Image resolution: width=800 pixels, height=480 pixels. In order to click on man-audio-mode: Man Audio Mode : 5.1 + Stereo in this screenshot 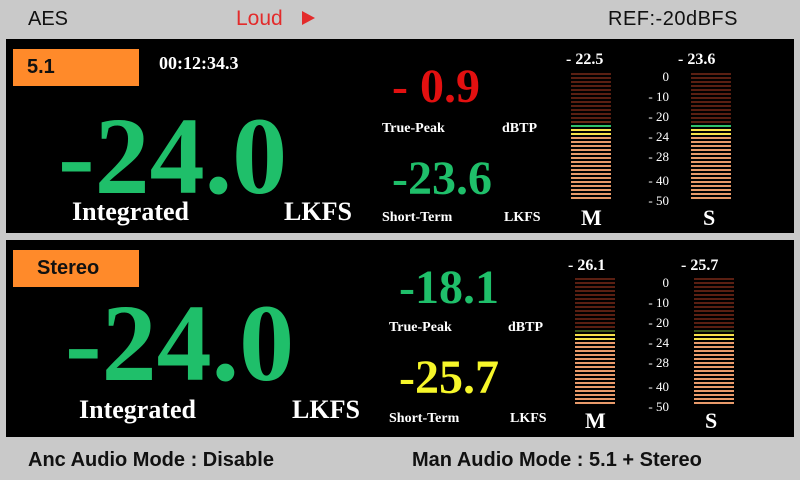, I will do `click(557, 460)`.